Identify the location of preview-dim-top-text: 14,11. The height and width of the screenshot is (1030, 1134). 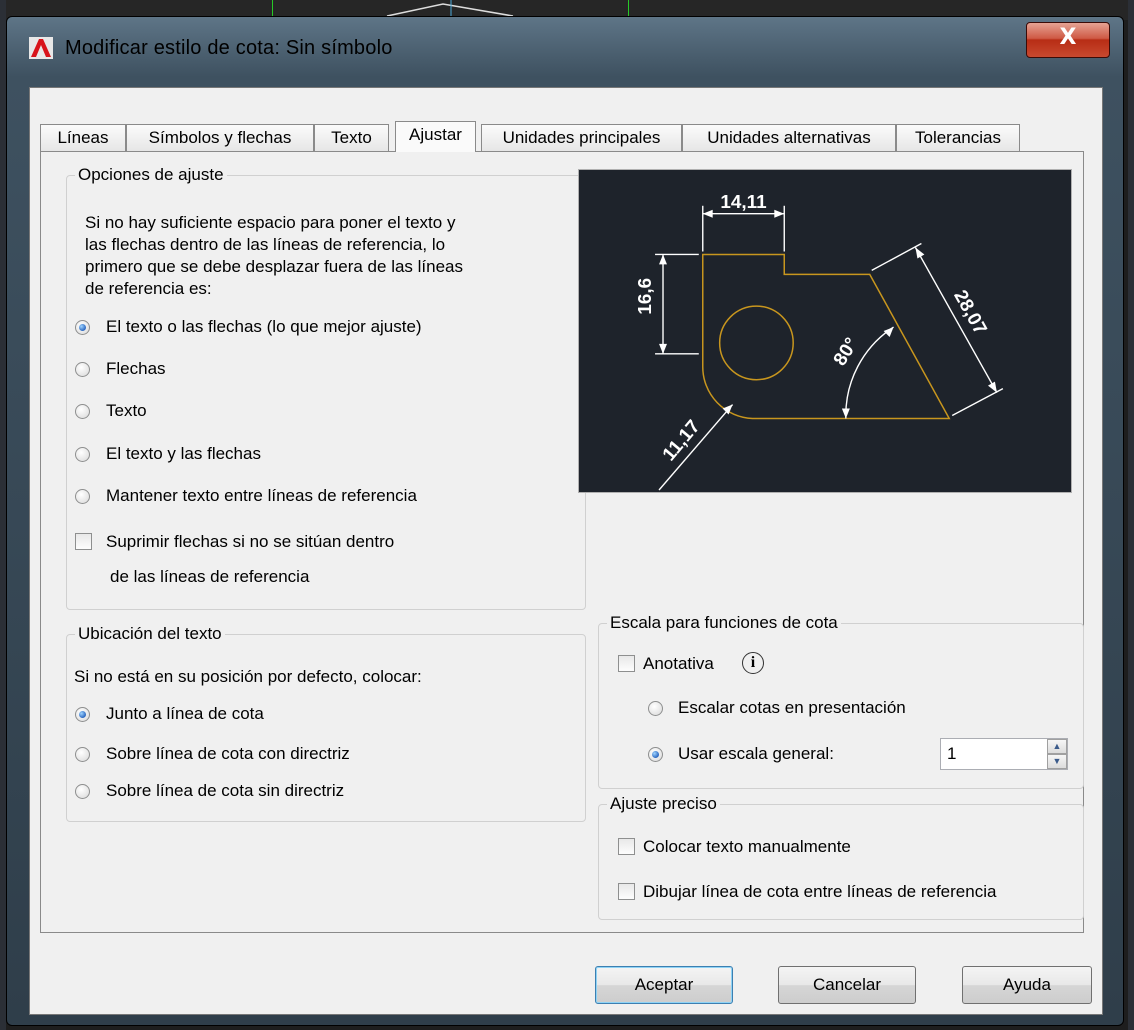
(743, 202).